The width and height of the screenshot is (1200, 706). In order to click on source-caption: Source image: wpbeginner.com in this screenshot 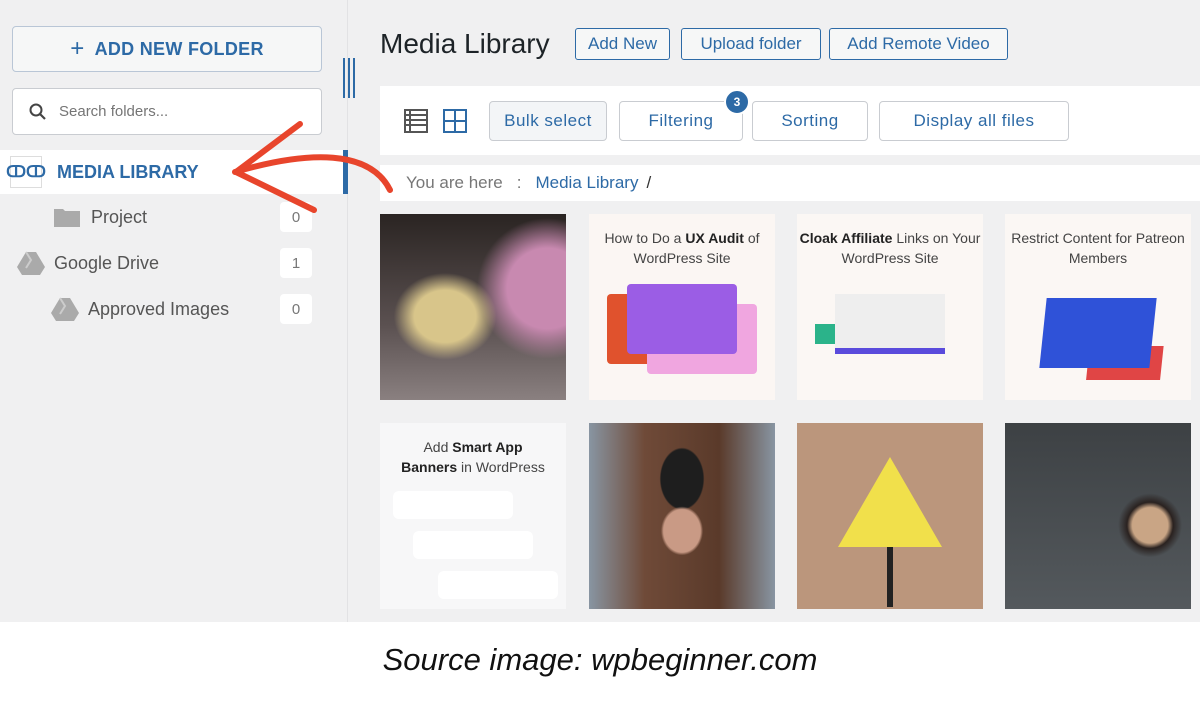, I will do `click(600, 659)`.